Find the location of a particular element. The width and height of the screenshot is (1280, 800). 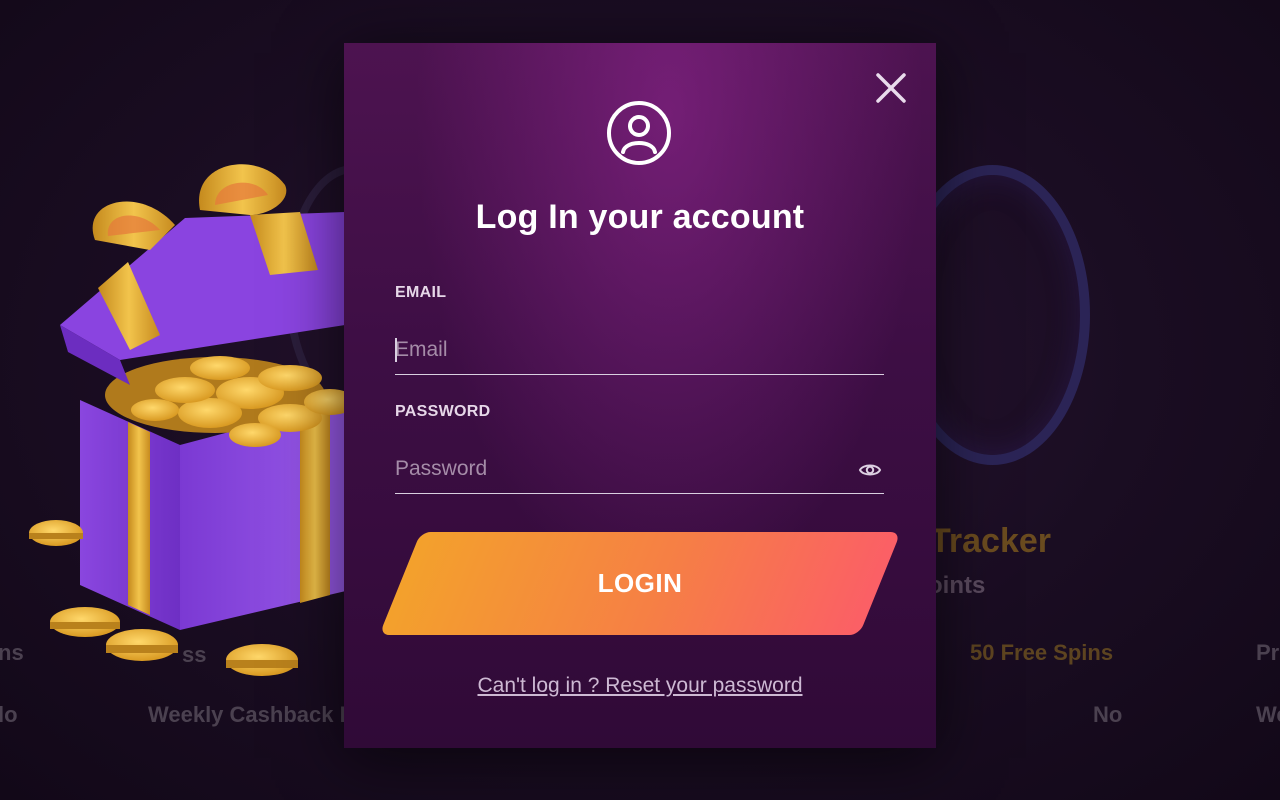

eye-icon is located at coordinates (870, 470).